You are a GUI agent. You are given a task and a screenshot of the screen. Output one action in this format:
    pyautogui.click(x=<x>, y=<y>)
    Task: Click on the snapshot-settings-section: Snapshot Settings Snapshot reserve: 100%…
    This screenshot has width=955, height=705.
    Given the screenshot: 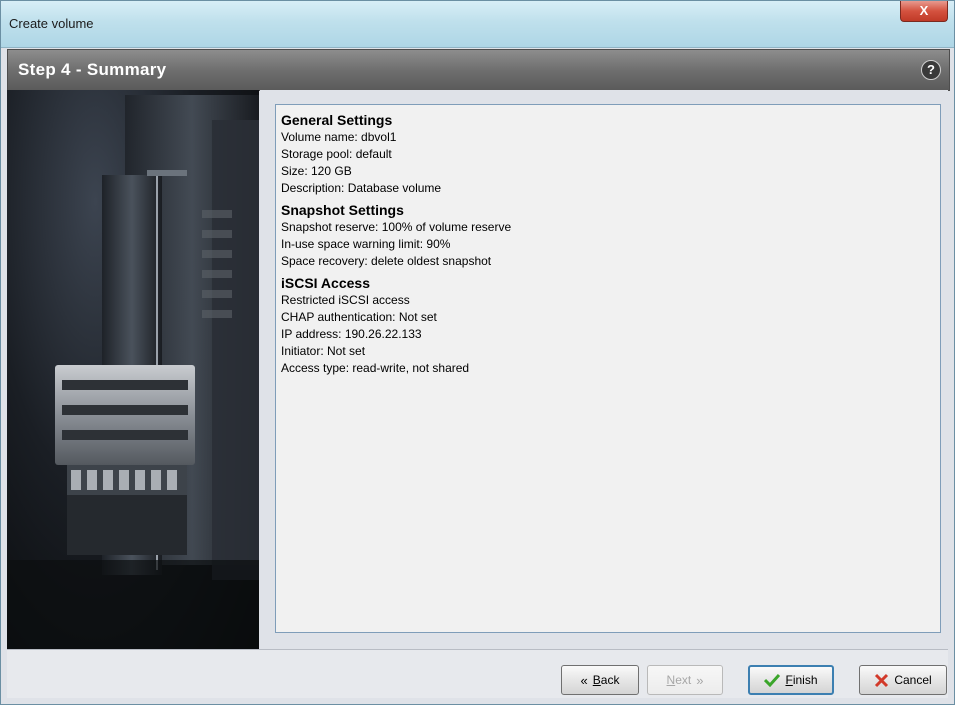 What is the action you would take?
    pyautogui.click(x=608, y=235)
    